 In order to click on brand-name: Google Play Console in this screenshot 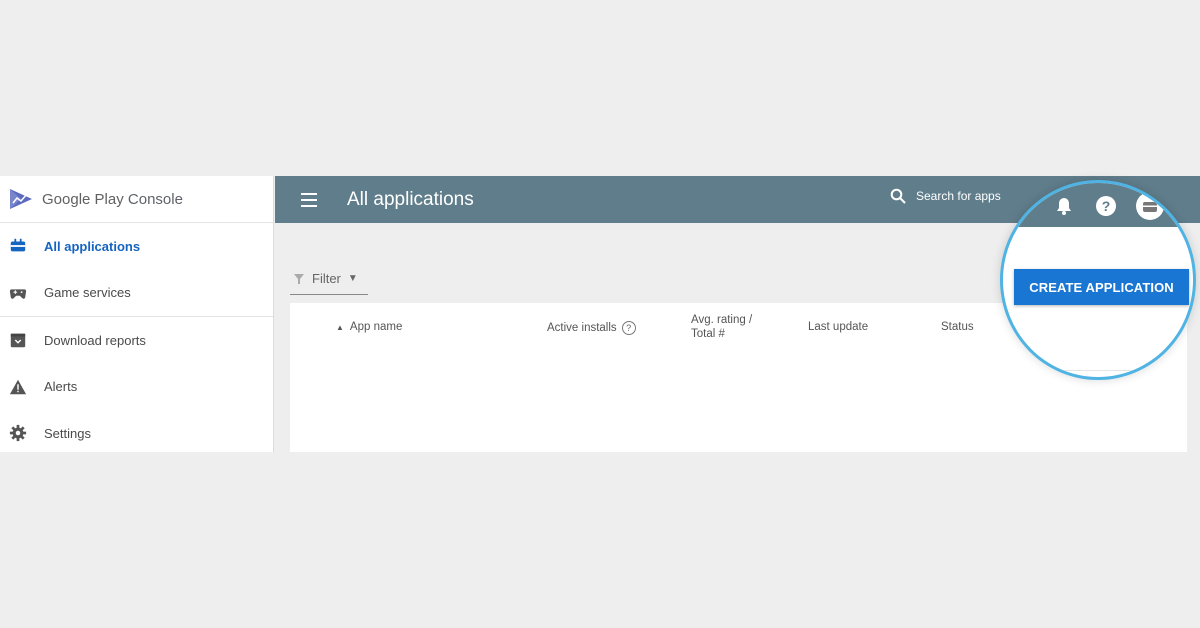, I will do `click(112, 199)`.